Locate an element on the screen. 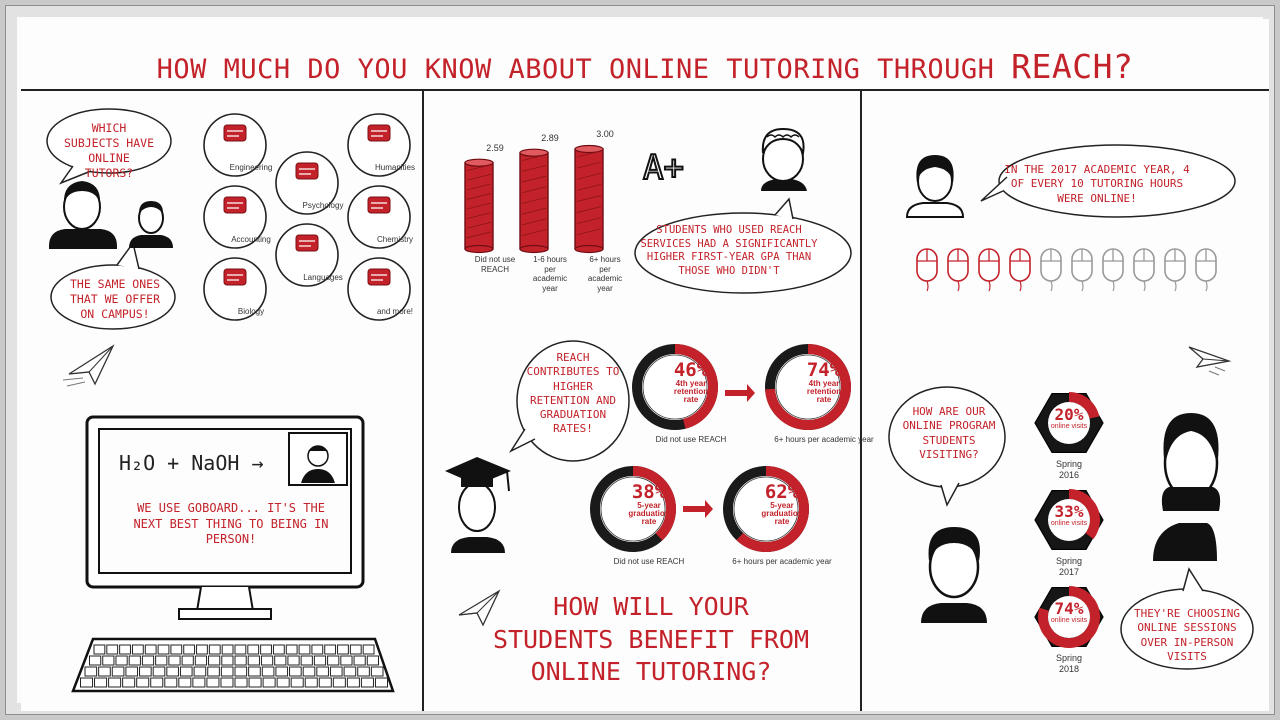  chat-icon is located at coordinates (307, 243).